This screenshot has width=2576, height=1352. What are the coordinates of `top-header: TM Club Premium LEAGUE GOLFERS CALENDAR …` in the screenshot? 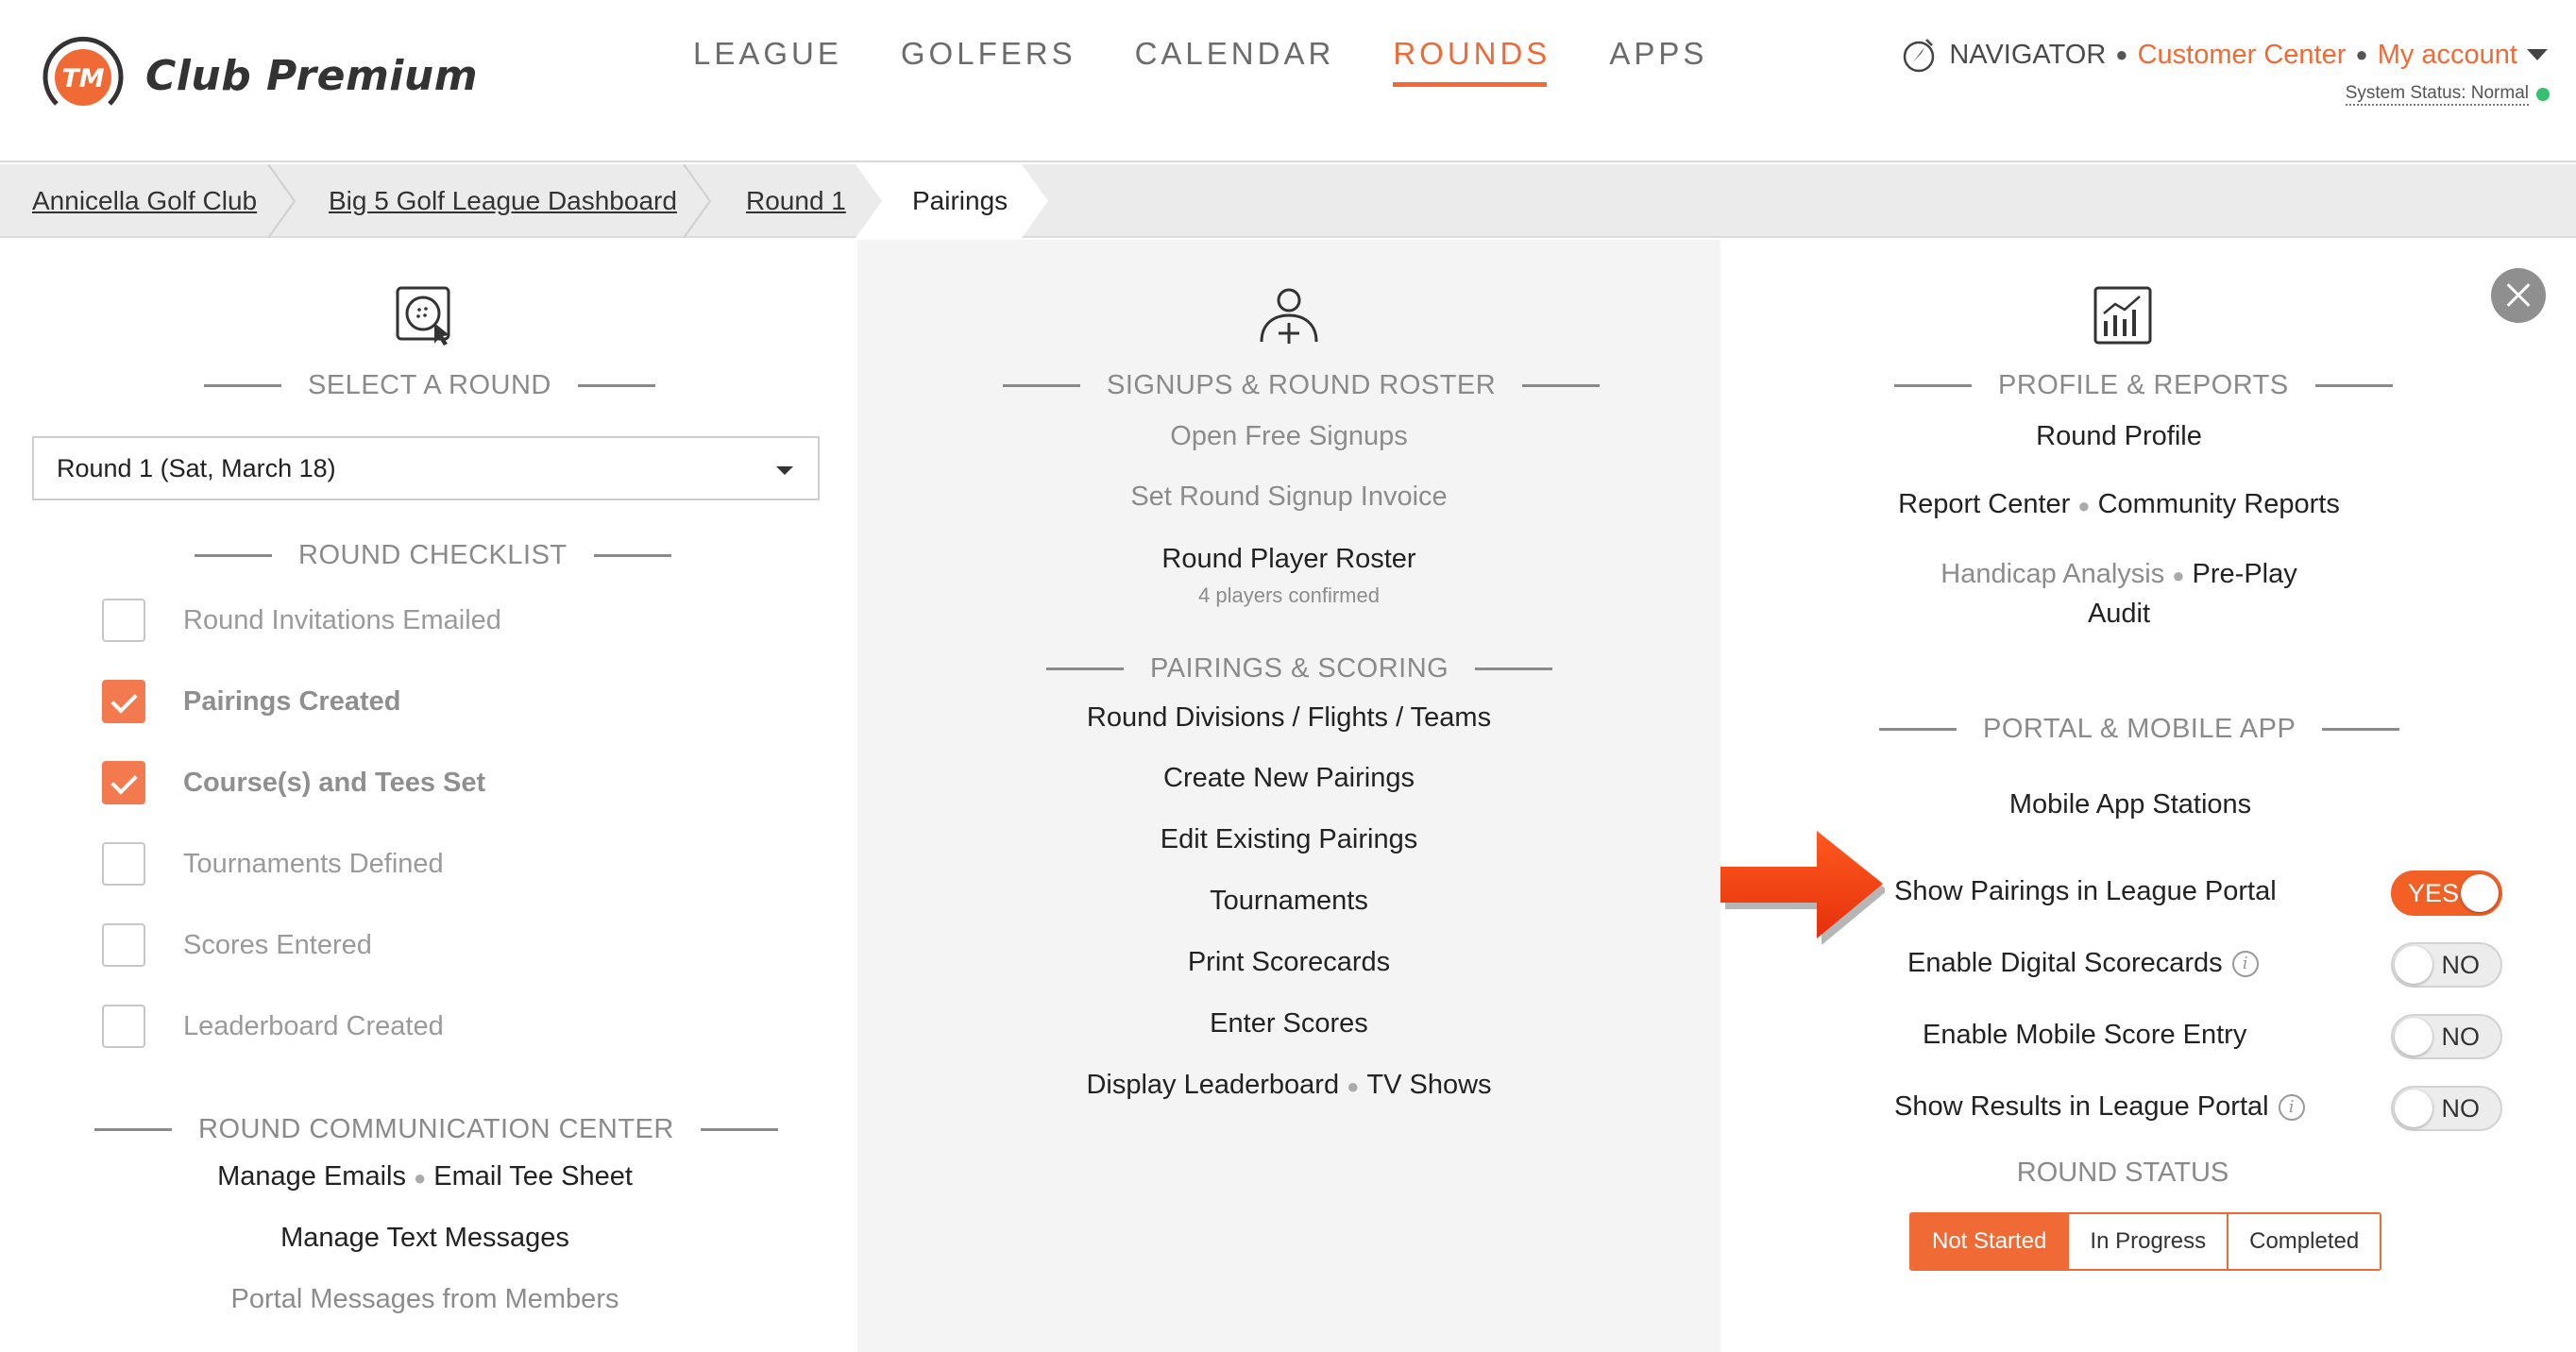 It's located at (1288, 81).